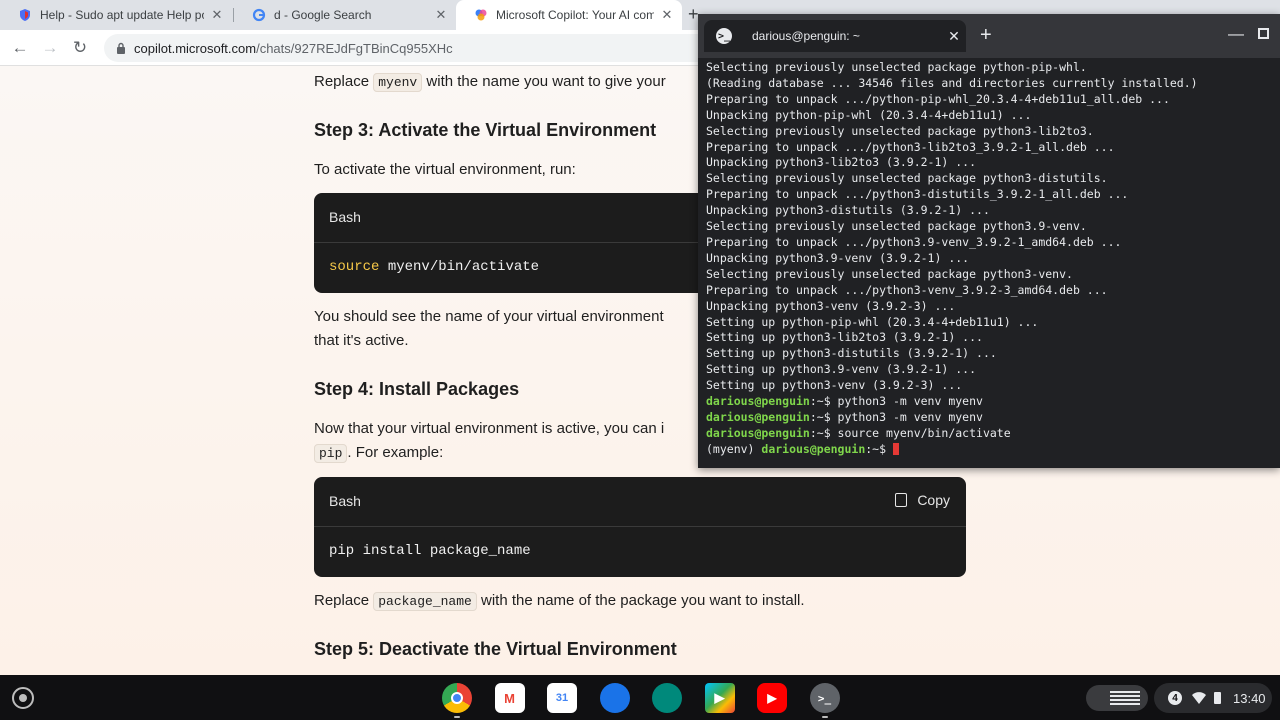 The width and height of the screenshot is (1280, 720). Describe the element at coordinates (457, 698) in the screenshot. I see `chrome-app-icon` at that location.